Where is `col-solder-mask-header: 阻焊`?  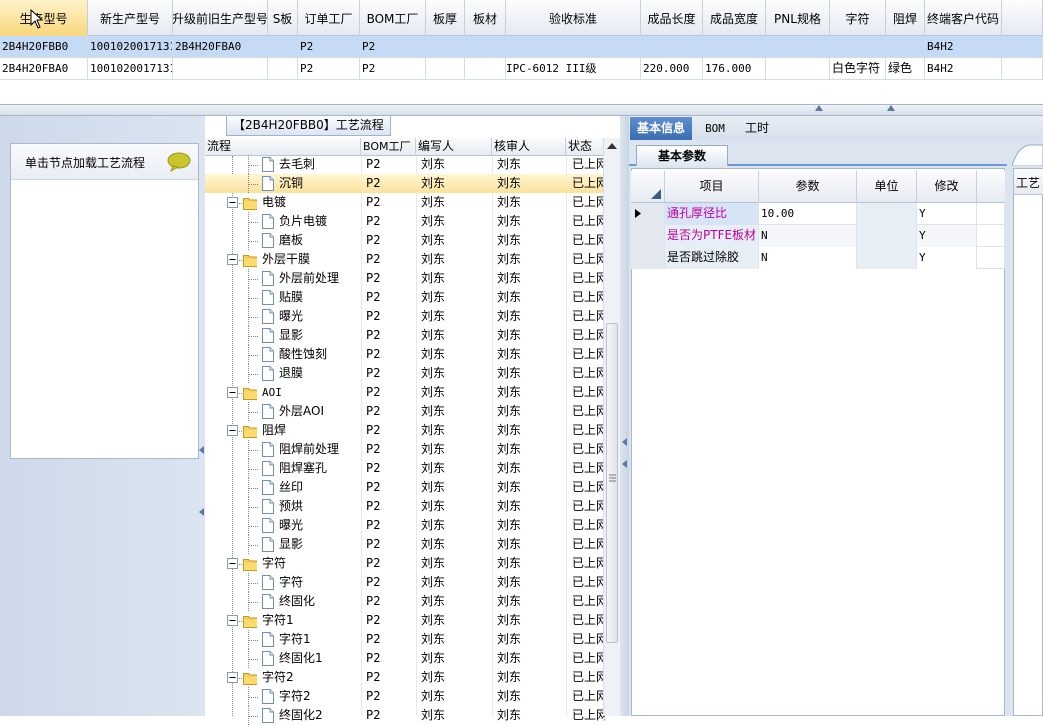 col-solder-mask-header: 阻焊 is located at coordinates (905, 18).